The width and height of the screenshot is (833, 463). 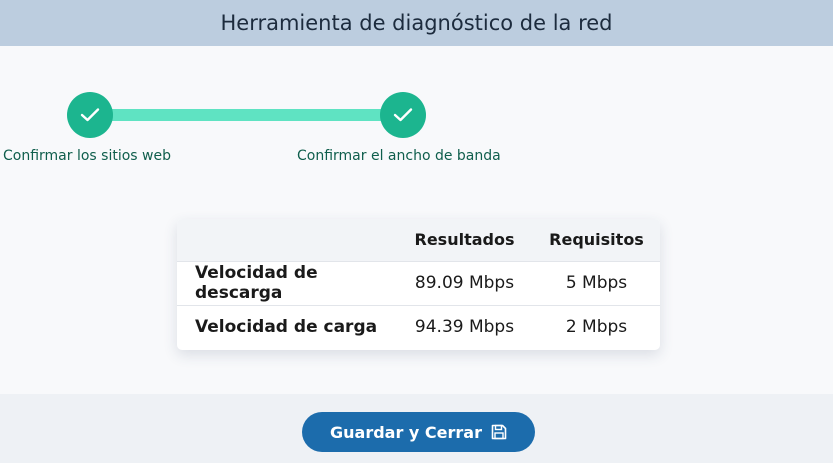 I want to click on app-header: Herramienta de diagnóstico de la red, so click(x=416, y=23).